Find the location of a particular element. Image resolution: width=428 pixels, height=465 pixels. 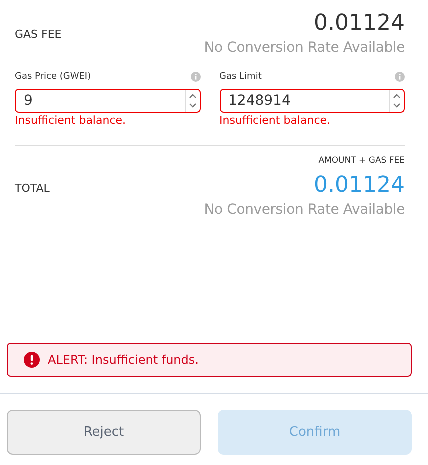

number-input: 9 is located at coordinates (107, 101).